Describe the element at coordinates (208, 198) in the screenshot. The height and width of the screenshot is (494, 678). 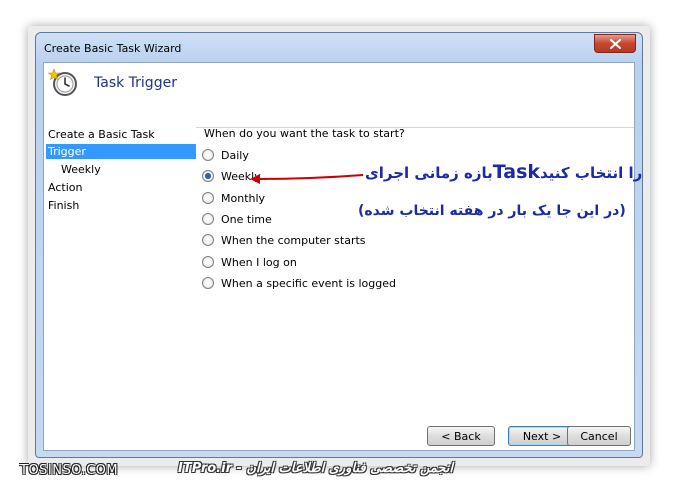
I see `radio-monthly` at that location.